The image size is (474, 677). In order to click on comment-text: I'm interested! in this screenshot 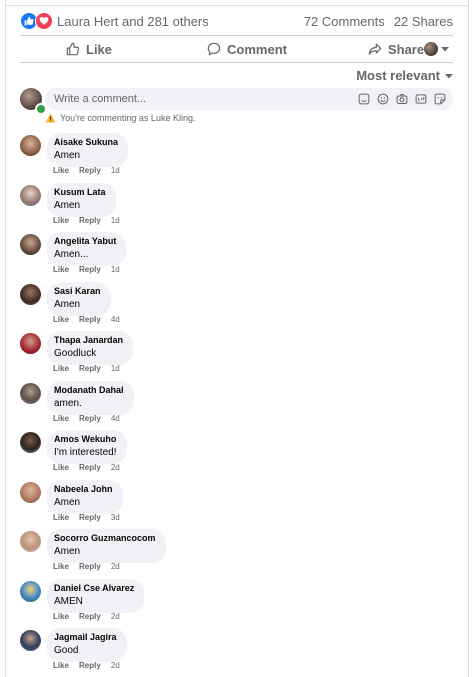, I will do `click(85, 452)`.